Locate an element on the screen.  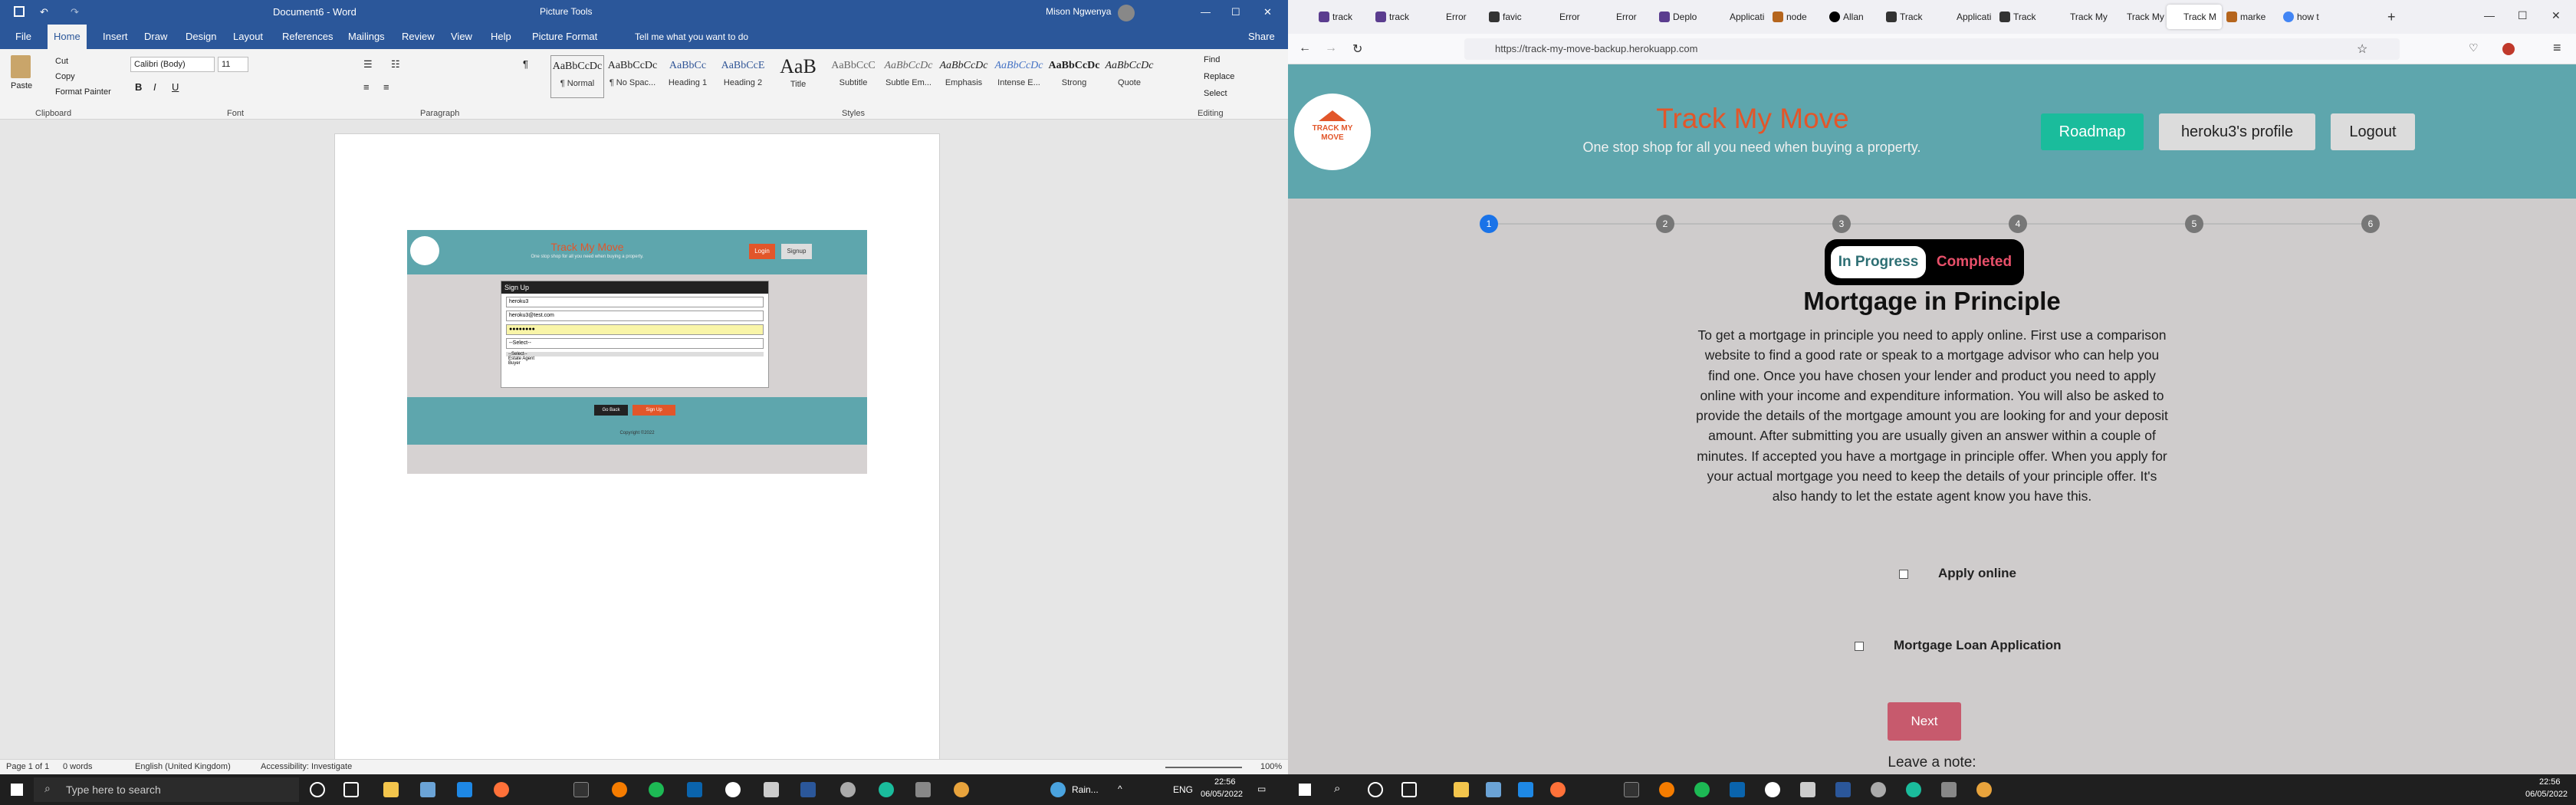
style-strong: AaBbCcDc Strong is located at coordinates (1074, 76).